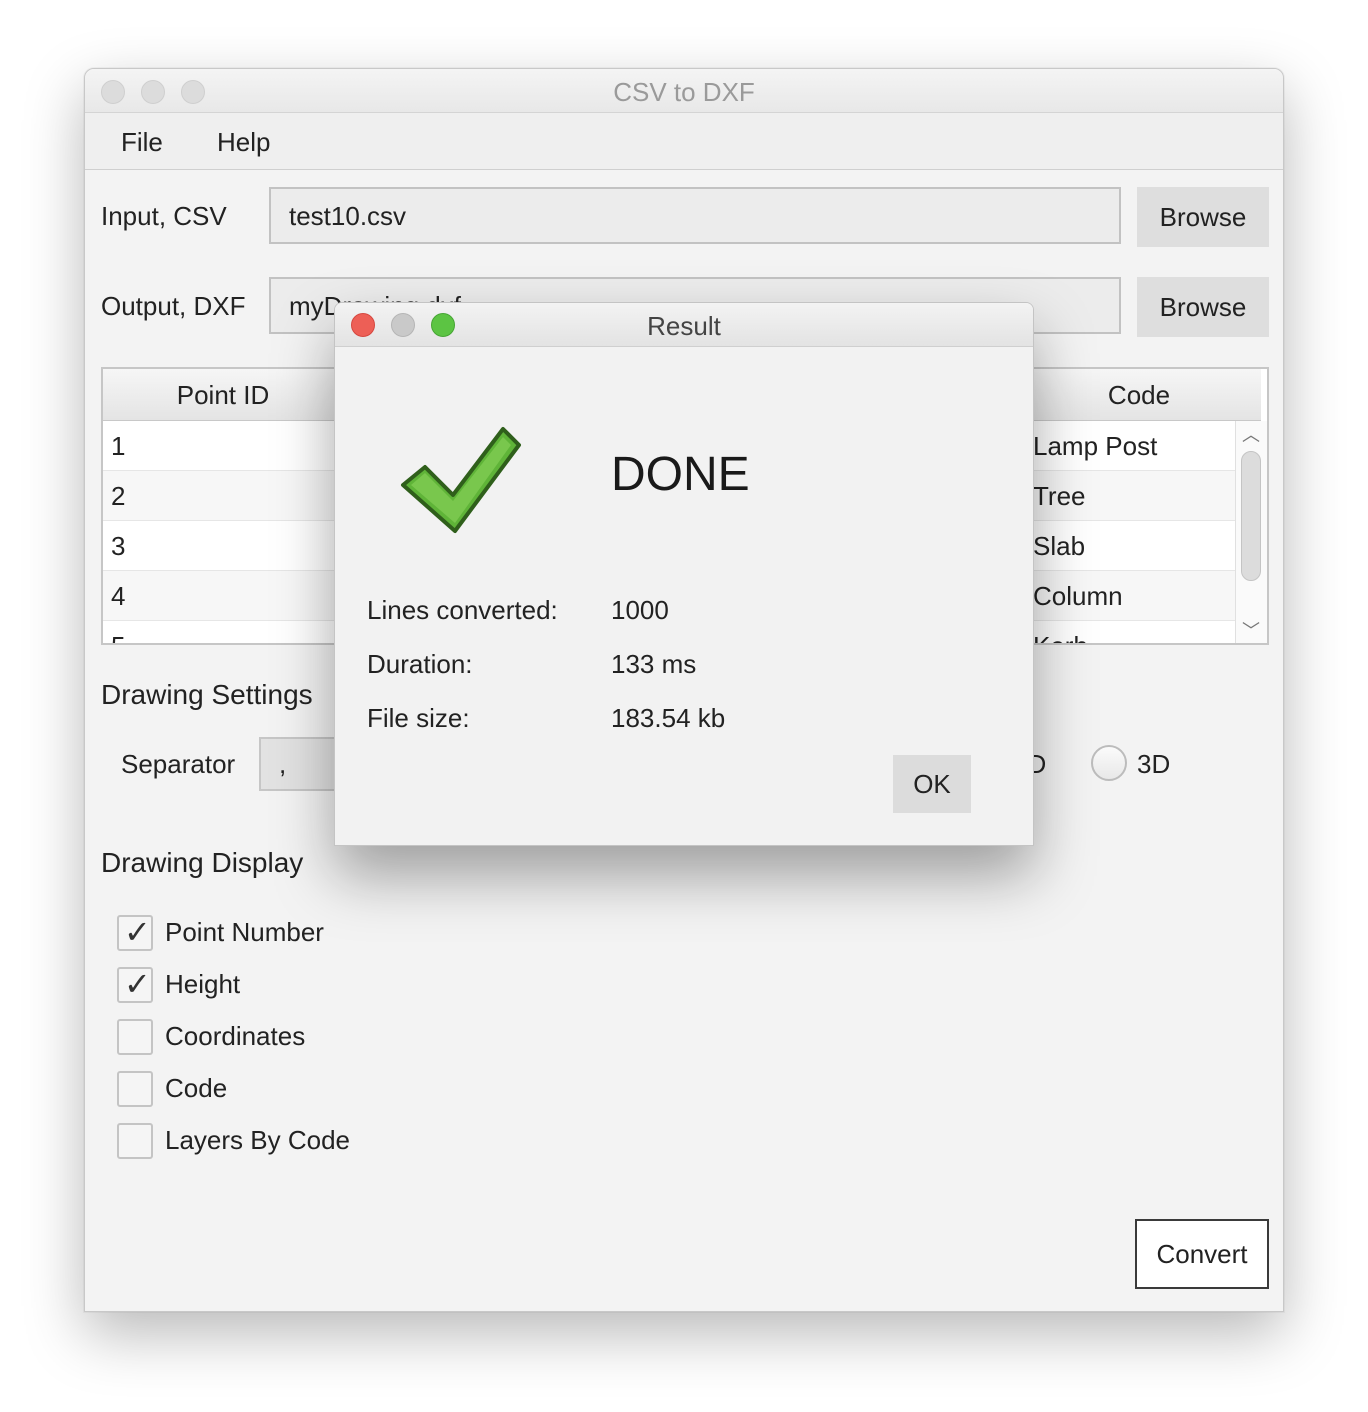  I want to click on cell-point-id: 4, so click(118, 596).